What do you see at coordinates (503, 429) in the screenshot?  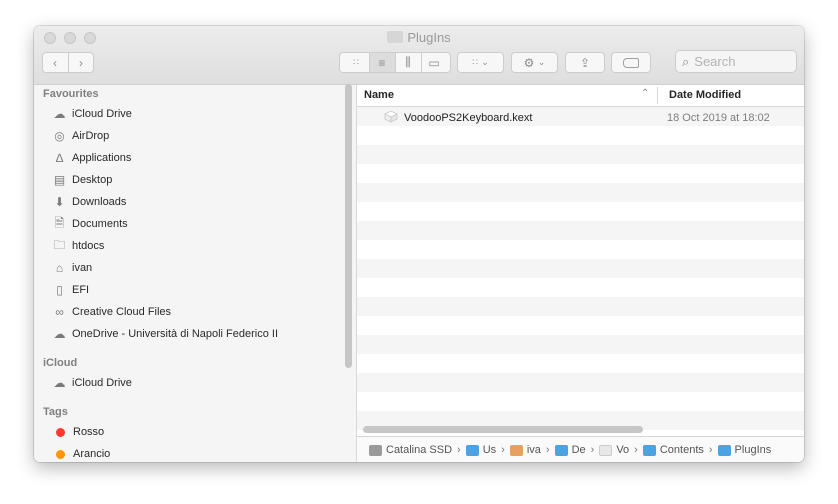 I see `horizontal-scrollbar` at bounding box center [503, 429].